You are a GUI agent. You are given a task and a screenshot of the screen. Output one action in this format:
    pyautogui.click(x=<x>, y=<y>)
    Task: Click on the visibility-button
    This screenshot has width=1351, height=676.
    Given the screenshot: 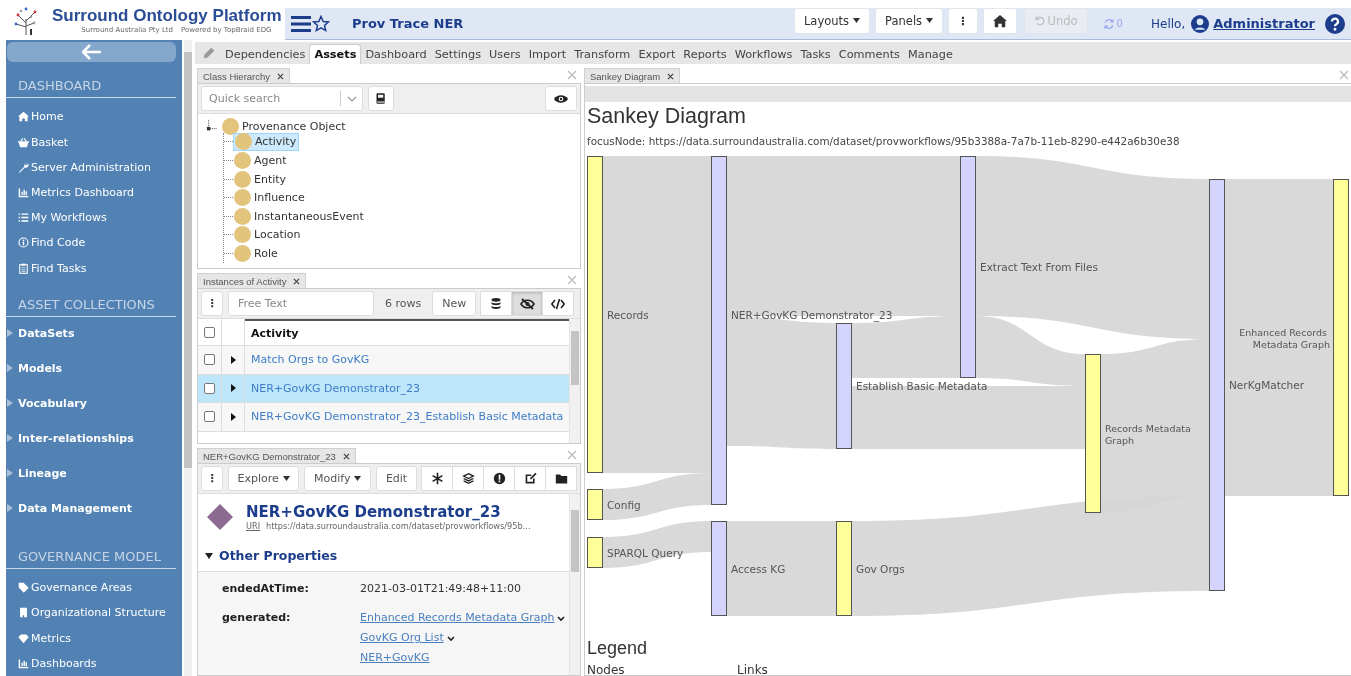 What is the action you would take?
    pyautogui.click(x=561, y=98)
    